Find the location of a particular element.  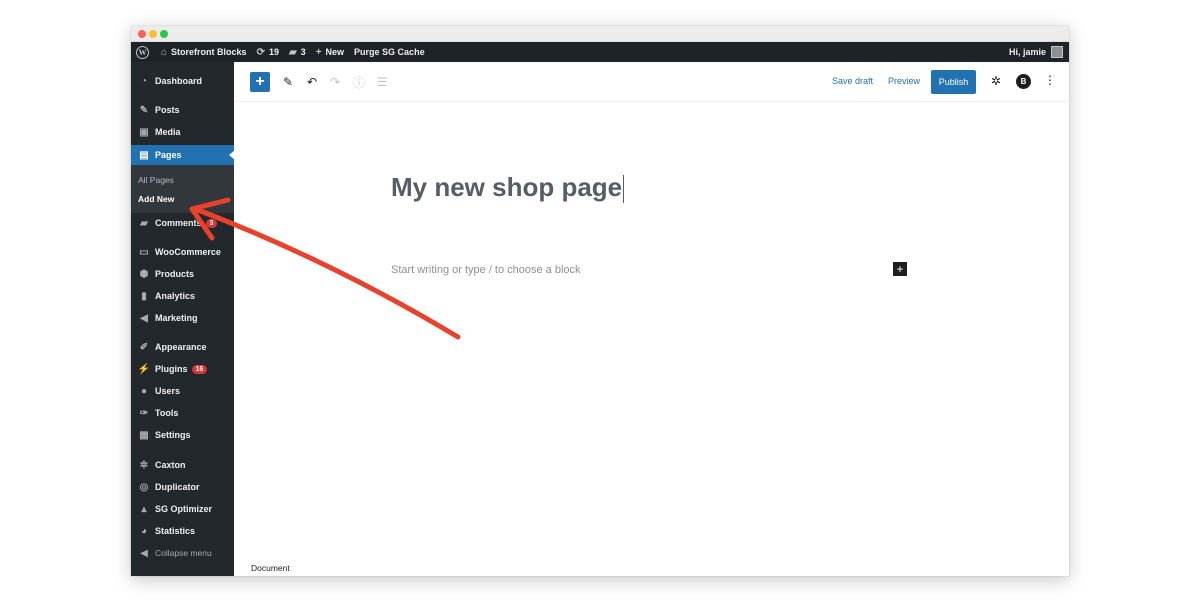

collapse-icon: ◀ is located at coordinates (144, 553).